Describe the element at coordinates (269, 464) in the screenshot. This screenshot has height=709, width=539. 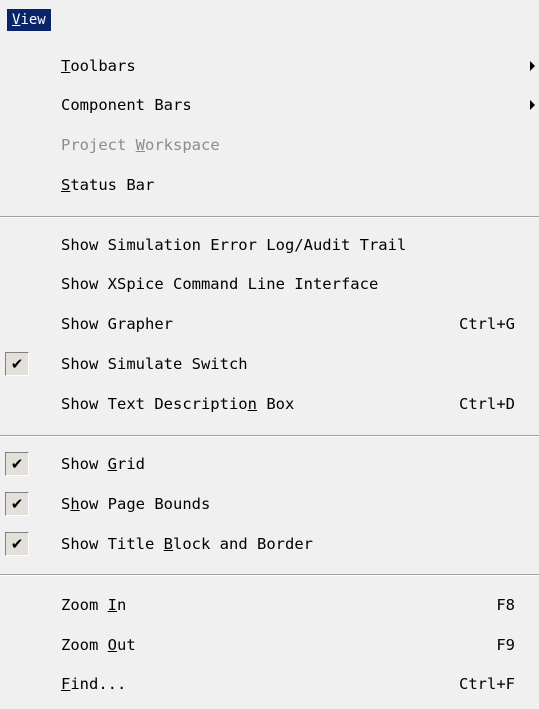
I see `menu-item-show-grid: ✔ Show Grid` at that location.